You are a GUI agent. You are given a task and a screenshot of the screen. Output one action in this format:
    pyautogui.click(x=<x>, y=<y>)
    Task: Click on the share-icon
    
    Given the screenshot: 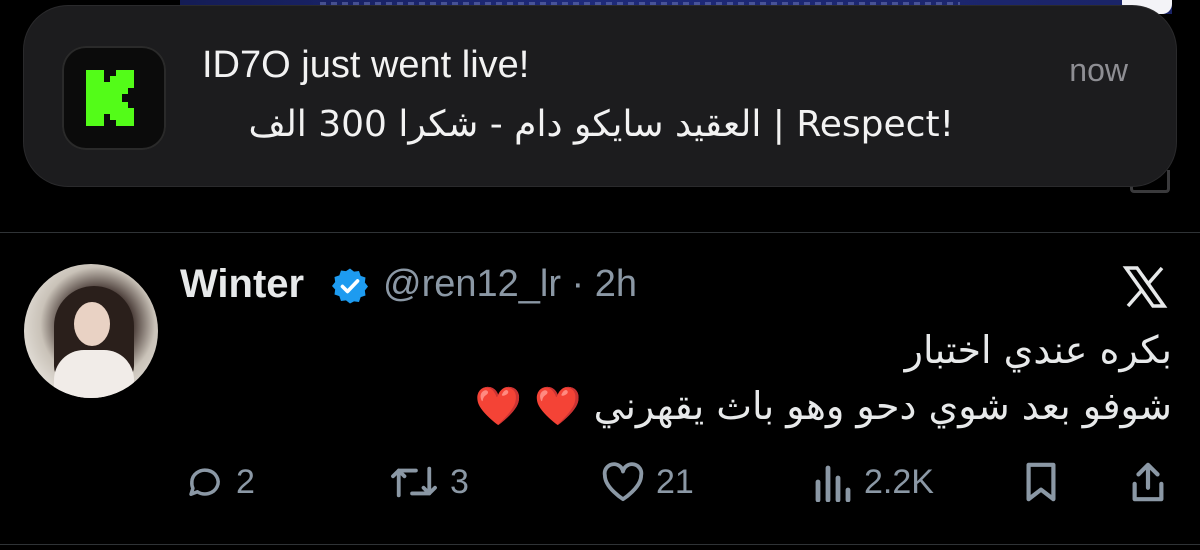 What is the action you would take?
    pyautogui.click(x=1148, y=482)
    